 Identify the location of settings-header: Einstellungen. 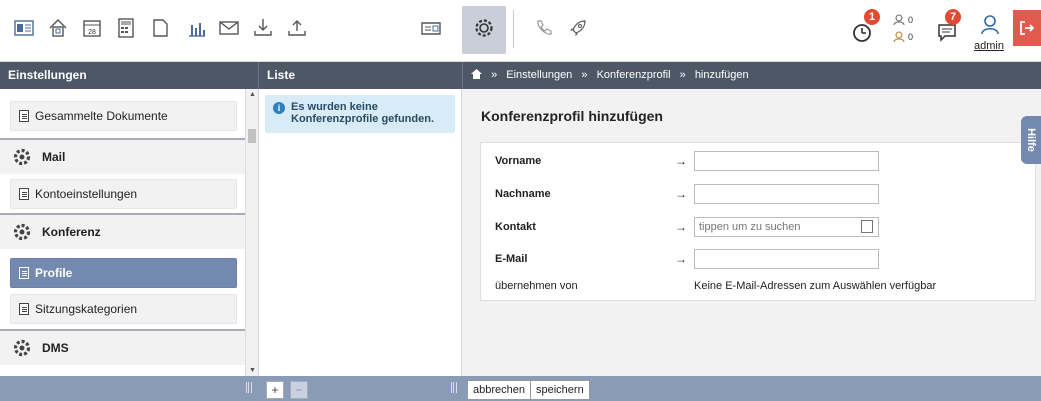
(129, 75).